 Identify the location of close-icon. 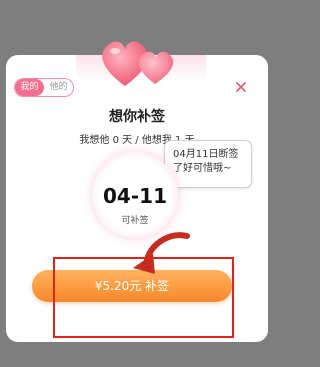
(241, 87).